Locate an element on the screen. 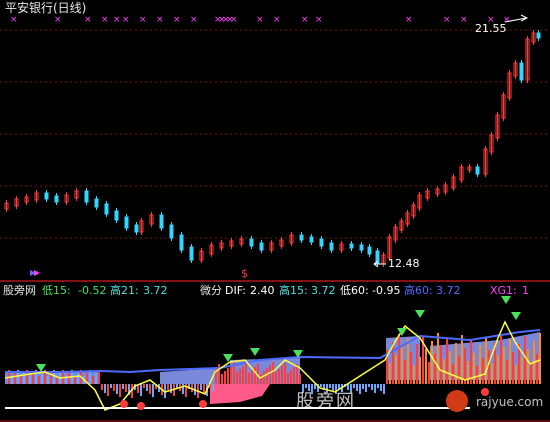 The height and width of the screenshot is (422, 550). high-price-label: 21.55 is located at coordinates (491, 28).